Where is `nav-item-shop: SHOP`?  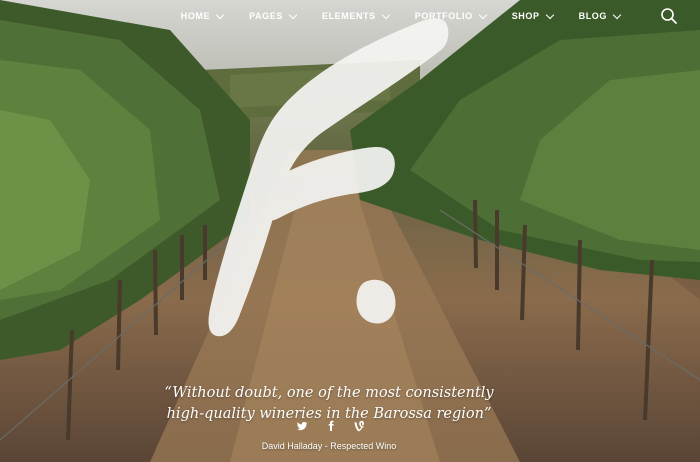 nav-item-shop: SHOP is located at coordinates (532, 15).